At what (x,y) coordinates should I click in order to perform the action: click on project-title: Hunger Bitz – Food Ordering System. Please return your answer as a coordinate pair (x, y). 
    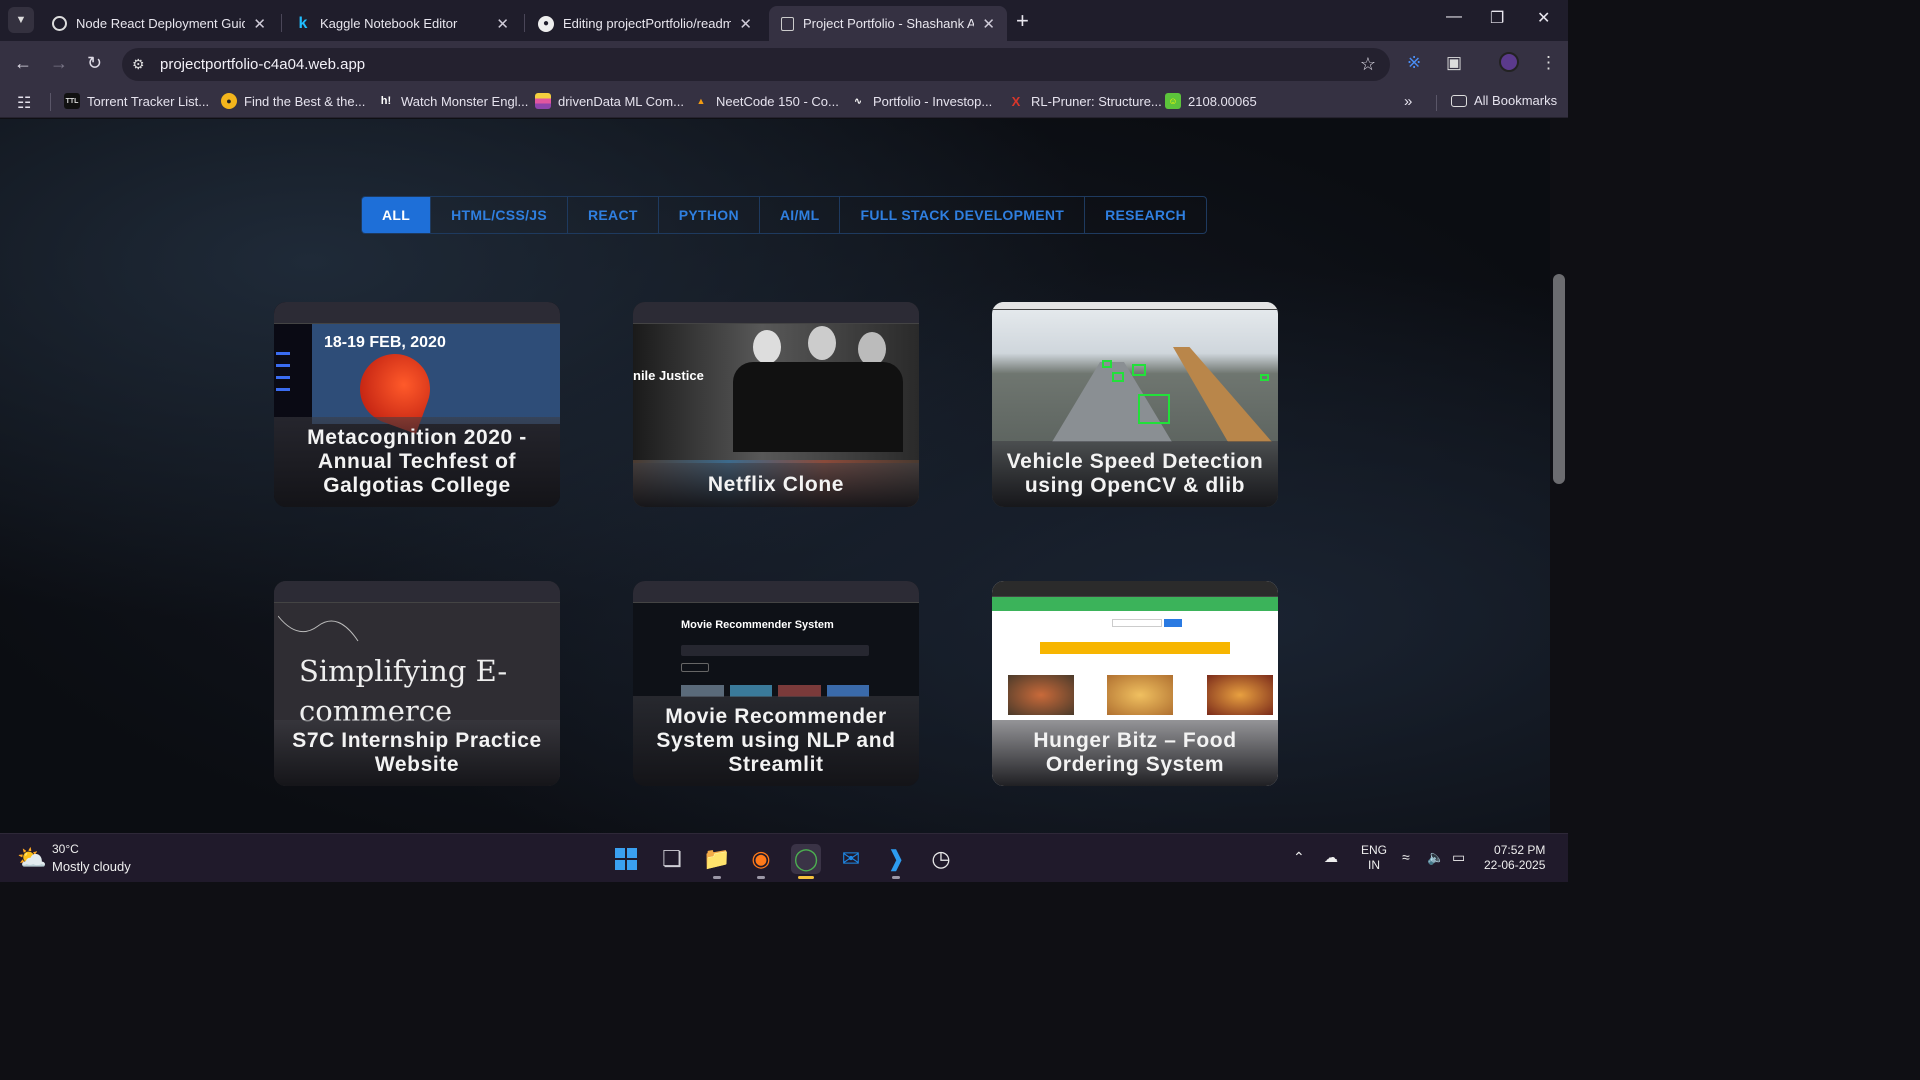
    Looking at the image, I should click on (1135, 752).